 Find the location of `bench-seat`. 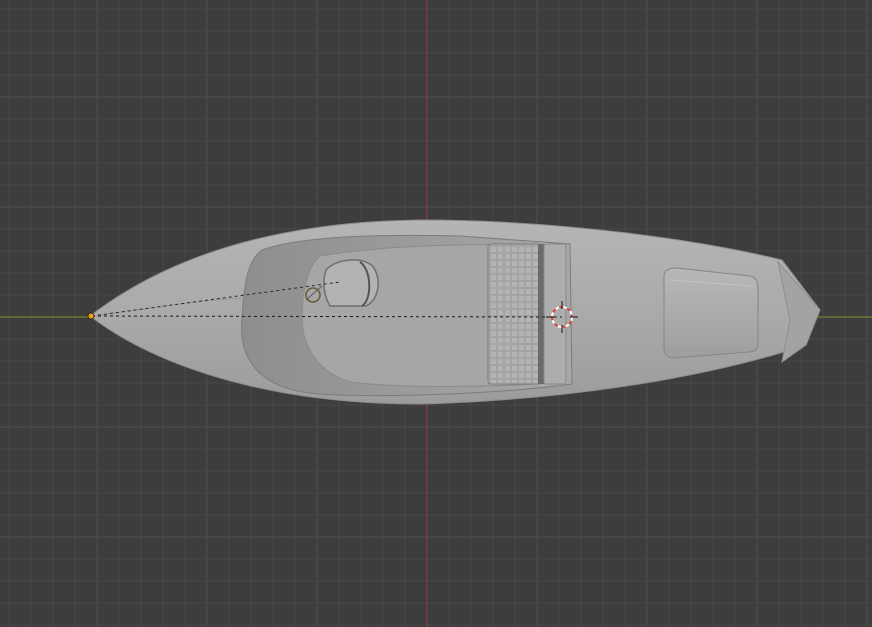

bench-seat is located at coordinates (527, 314).